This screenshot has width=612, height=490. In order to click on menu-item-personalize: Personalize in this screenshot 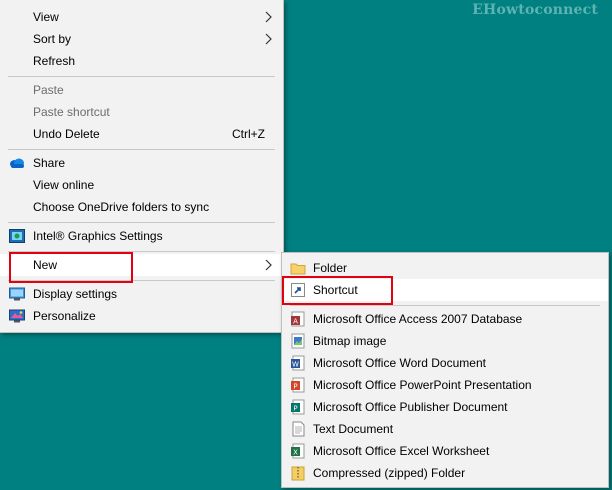, I will do `click(141, 316)`.